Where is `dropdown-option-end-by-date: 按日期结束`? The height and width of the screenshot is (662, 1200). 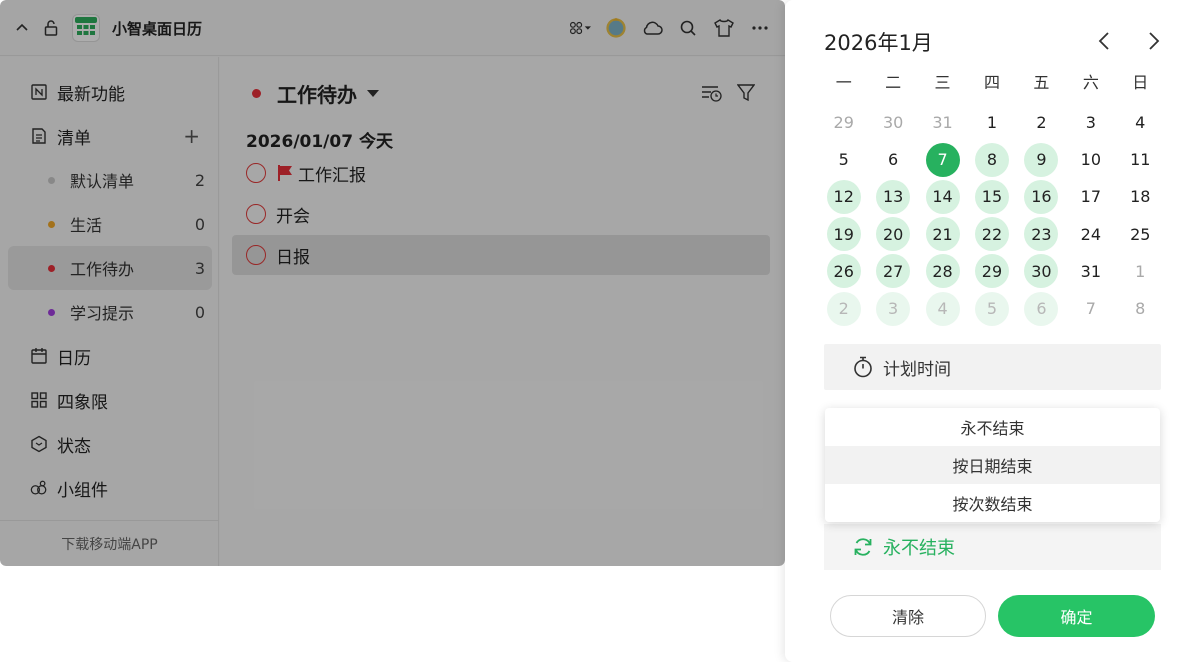
dropdown-option-end-by-date: 按日期结束 is located at coordinates (992, 465).